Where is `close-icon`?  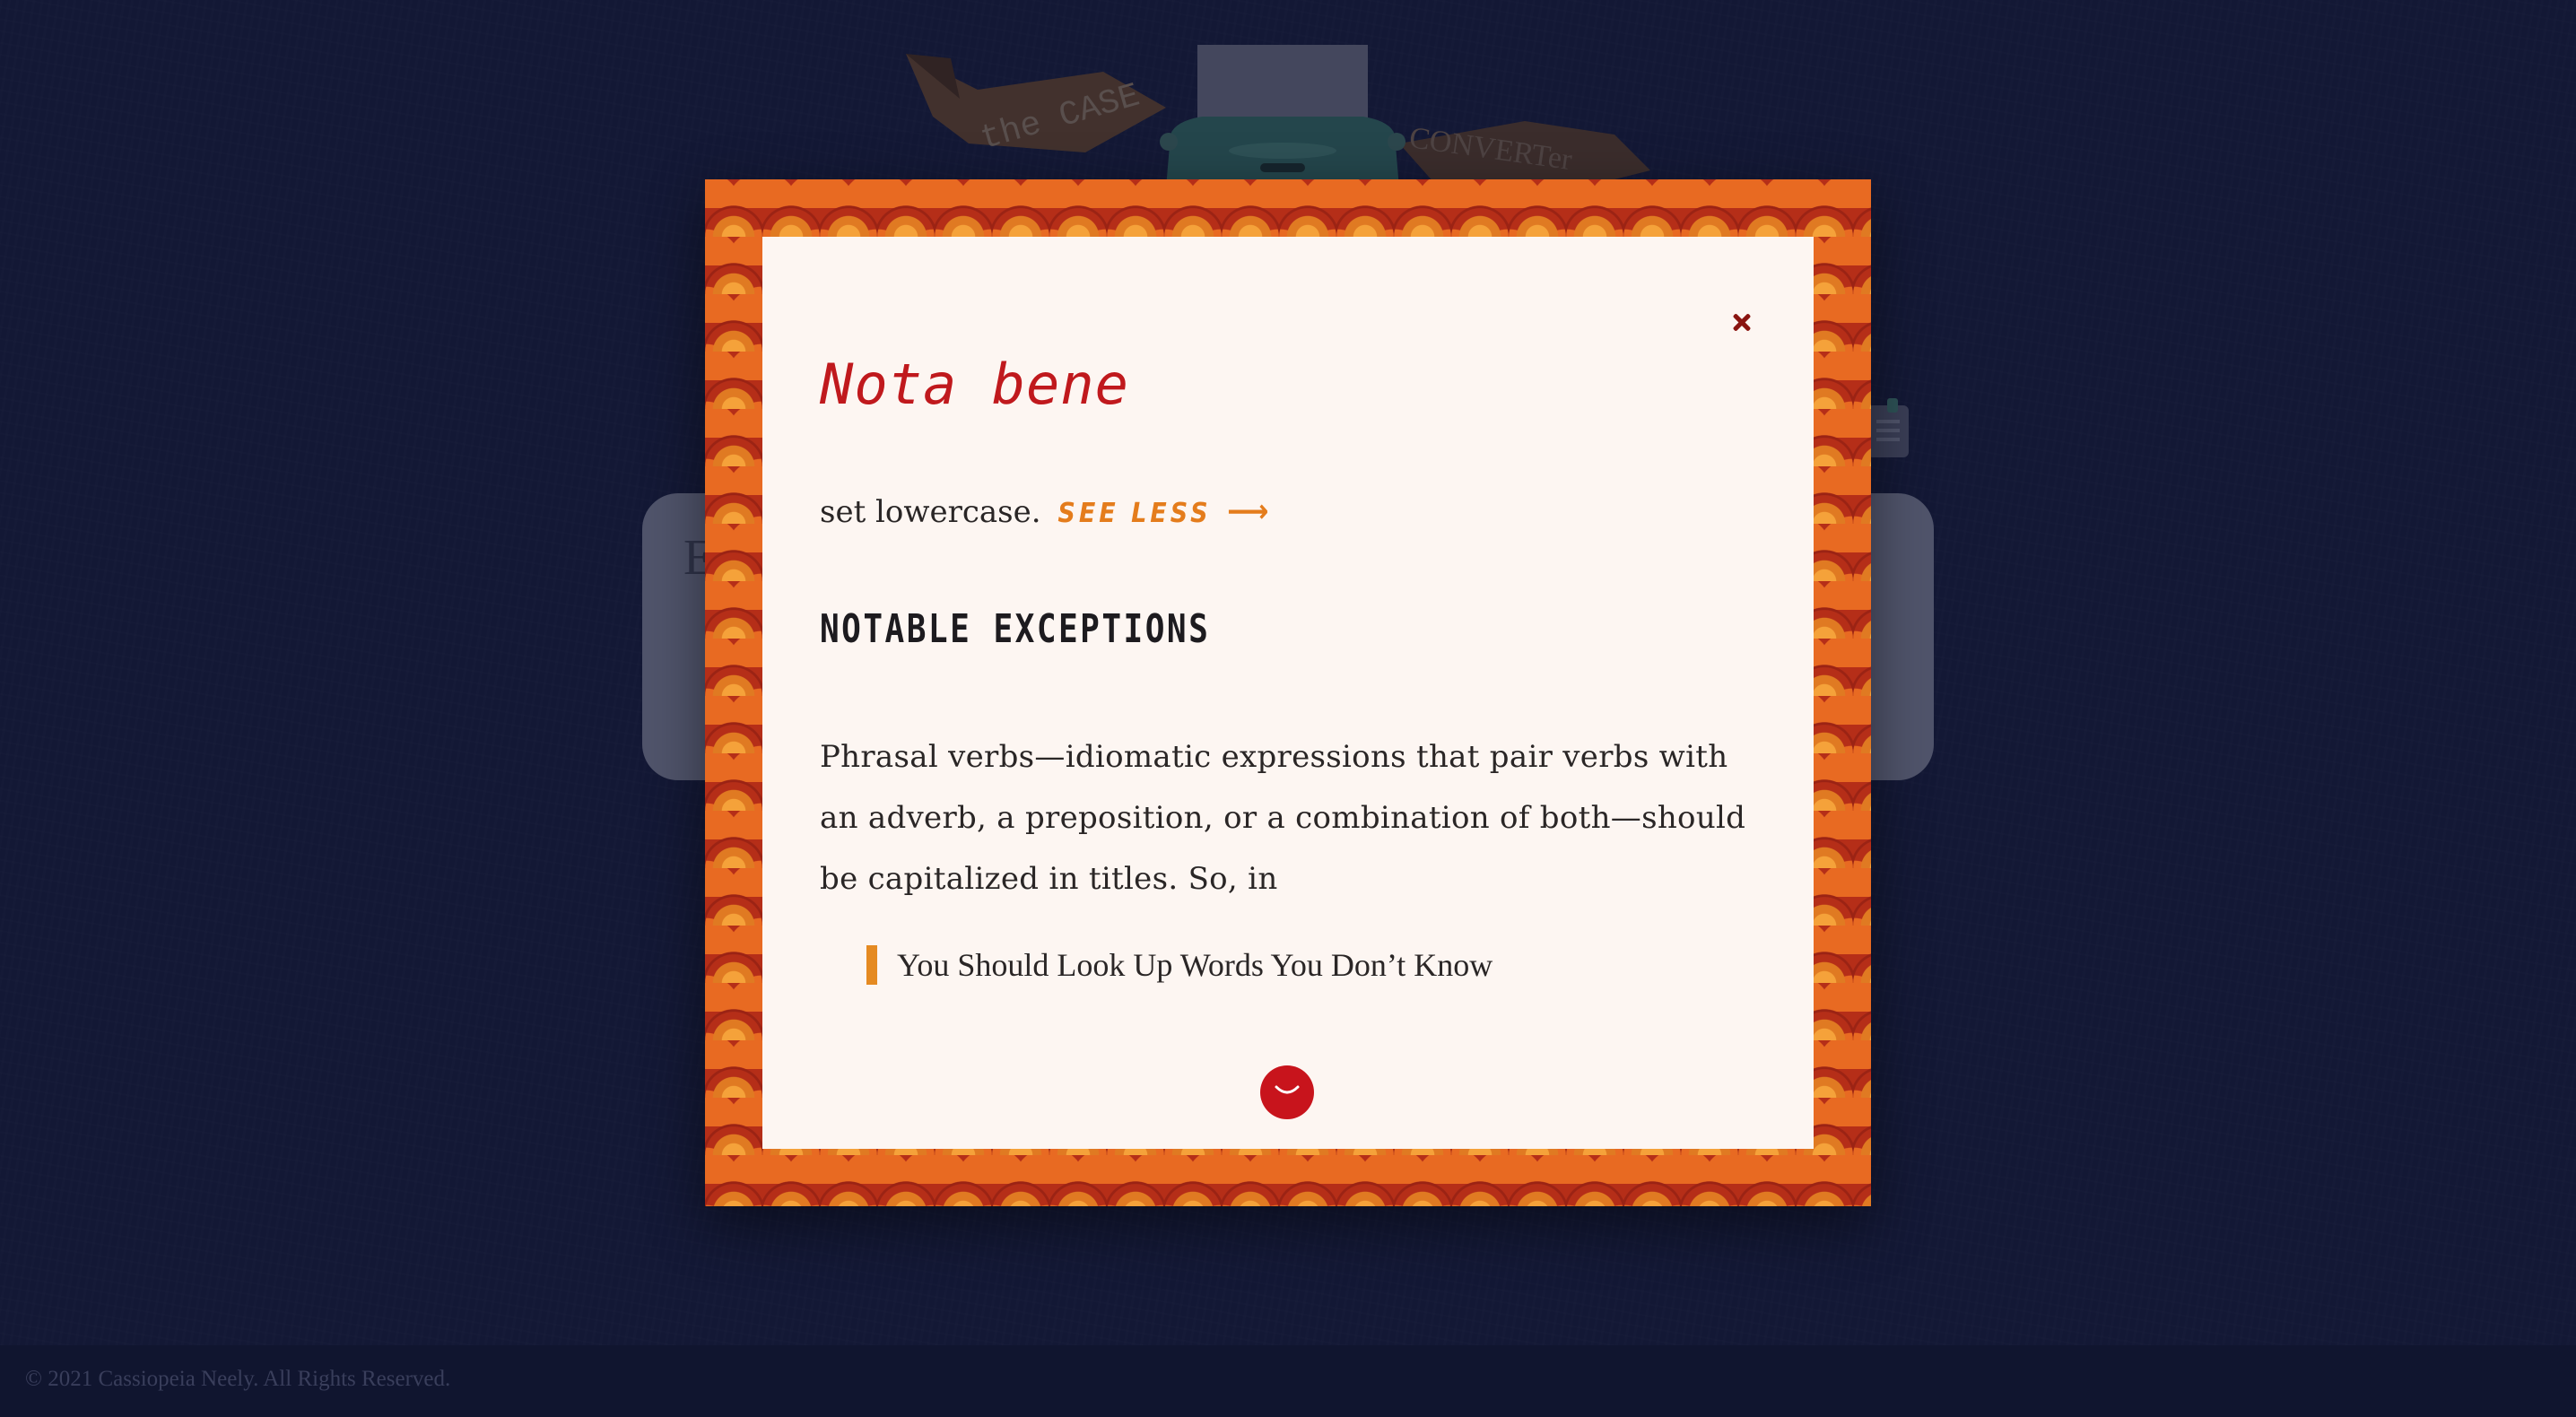 close-icon is located at coordinates (1742, 323).